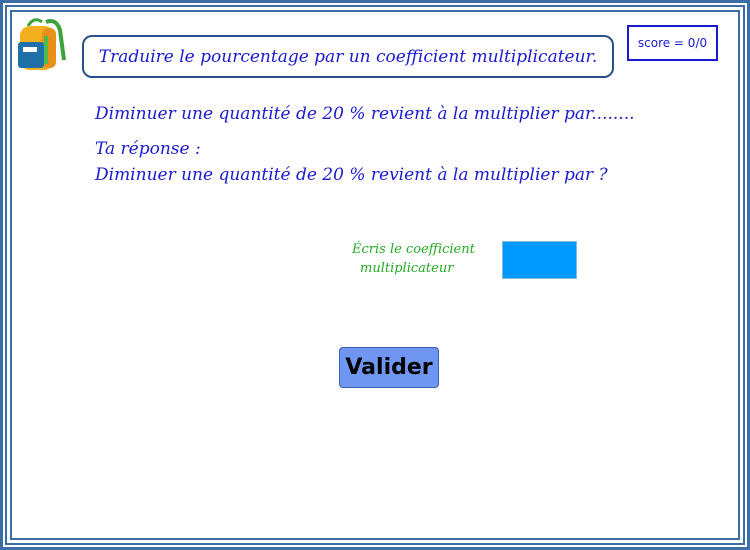 This screenshot has width=750, height=550. What do you see at coordinates (41, 44) in the screenshot?
I see `backpack-icon` at bounding box center [41, 44].